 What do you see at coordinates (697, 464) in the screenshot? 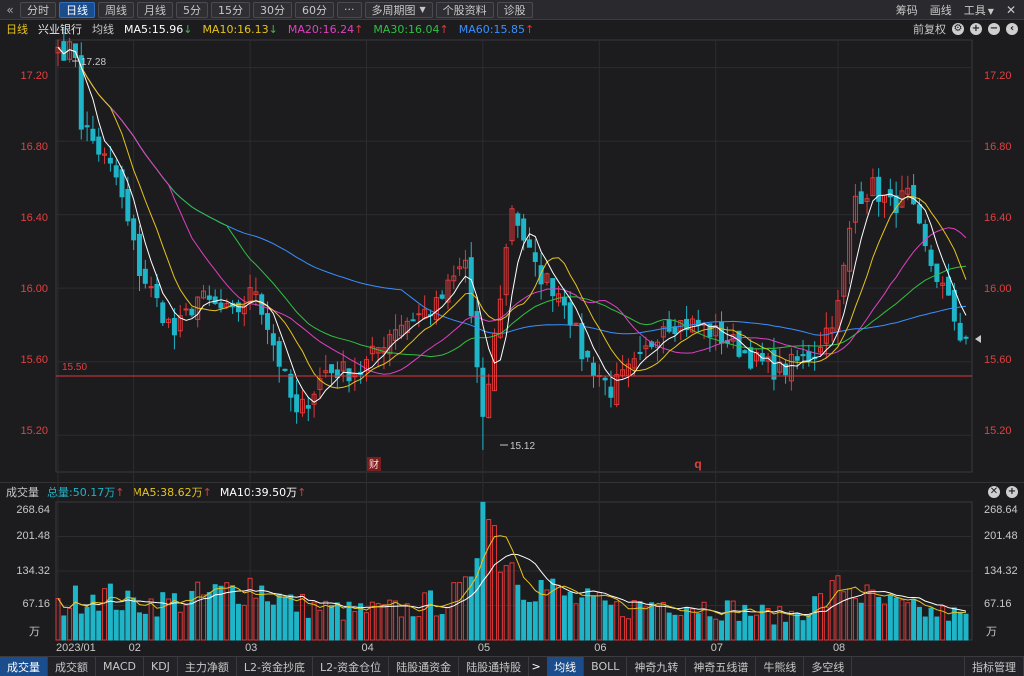
I see `event-q-marker: q` at bounding box center [697, 464].